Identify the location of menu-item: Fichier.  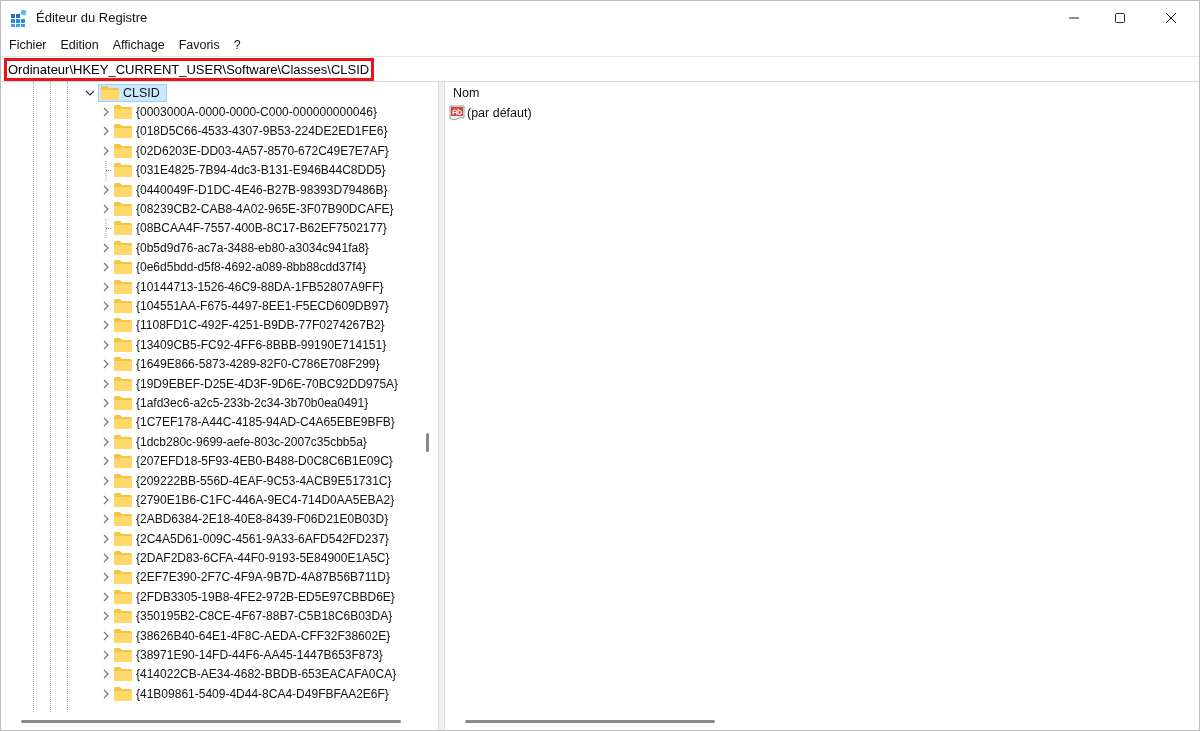
(28, 45).